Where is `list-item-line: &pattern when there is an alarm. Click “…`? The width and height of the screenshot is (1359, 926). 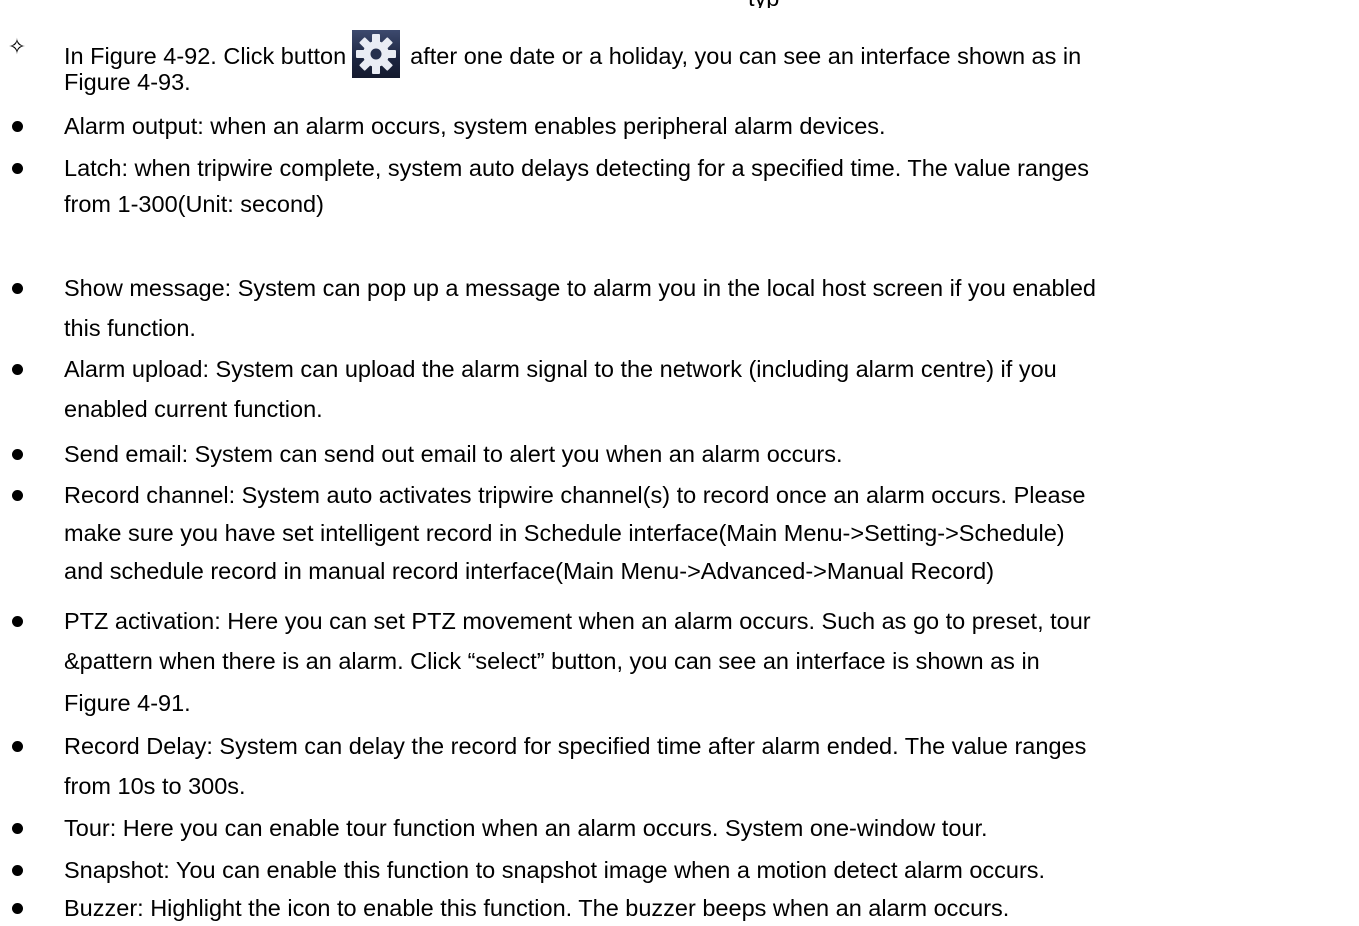 list-item-line: &pattern when there is an alarm. Click “… is located at coordinates (552, 661).